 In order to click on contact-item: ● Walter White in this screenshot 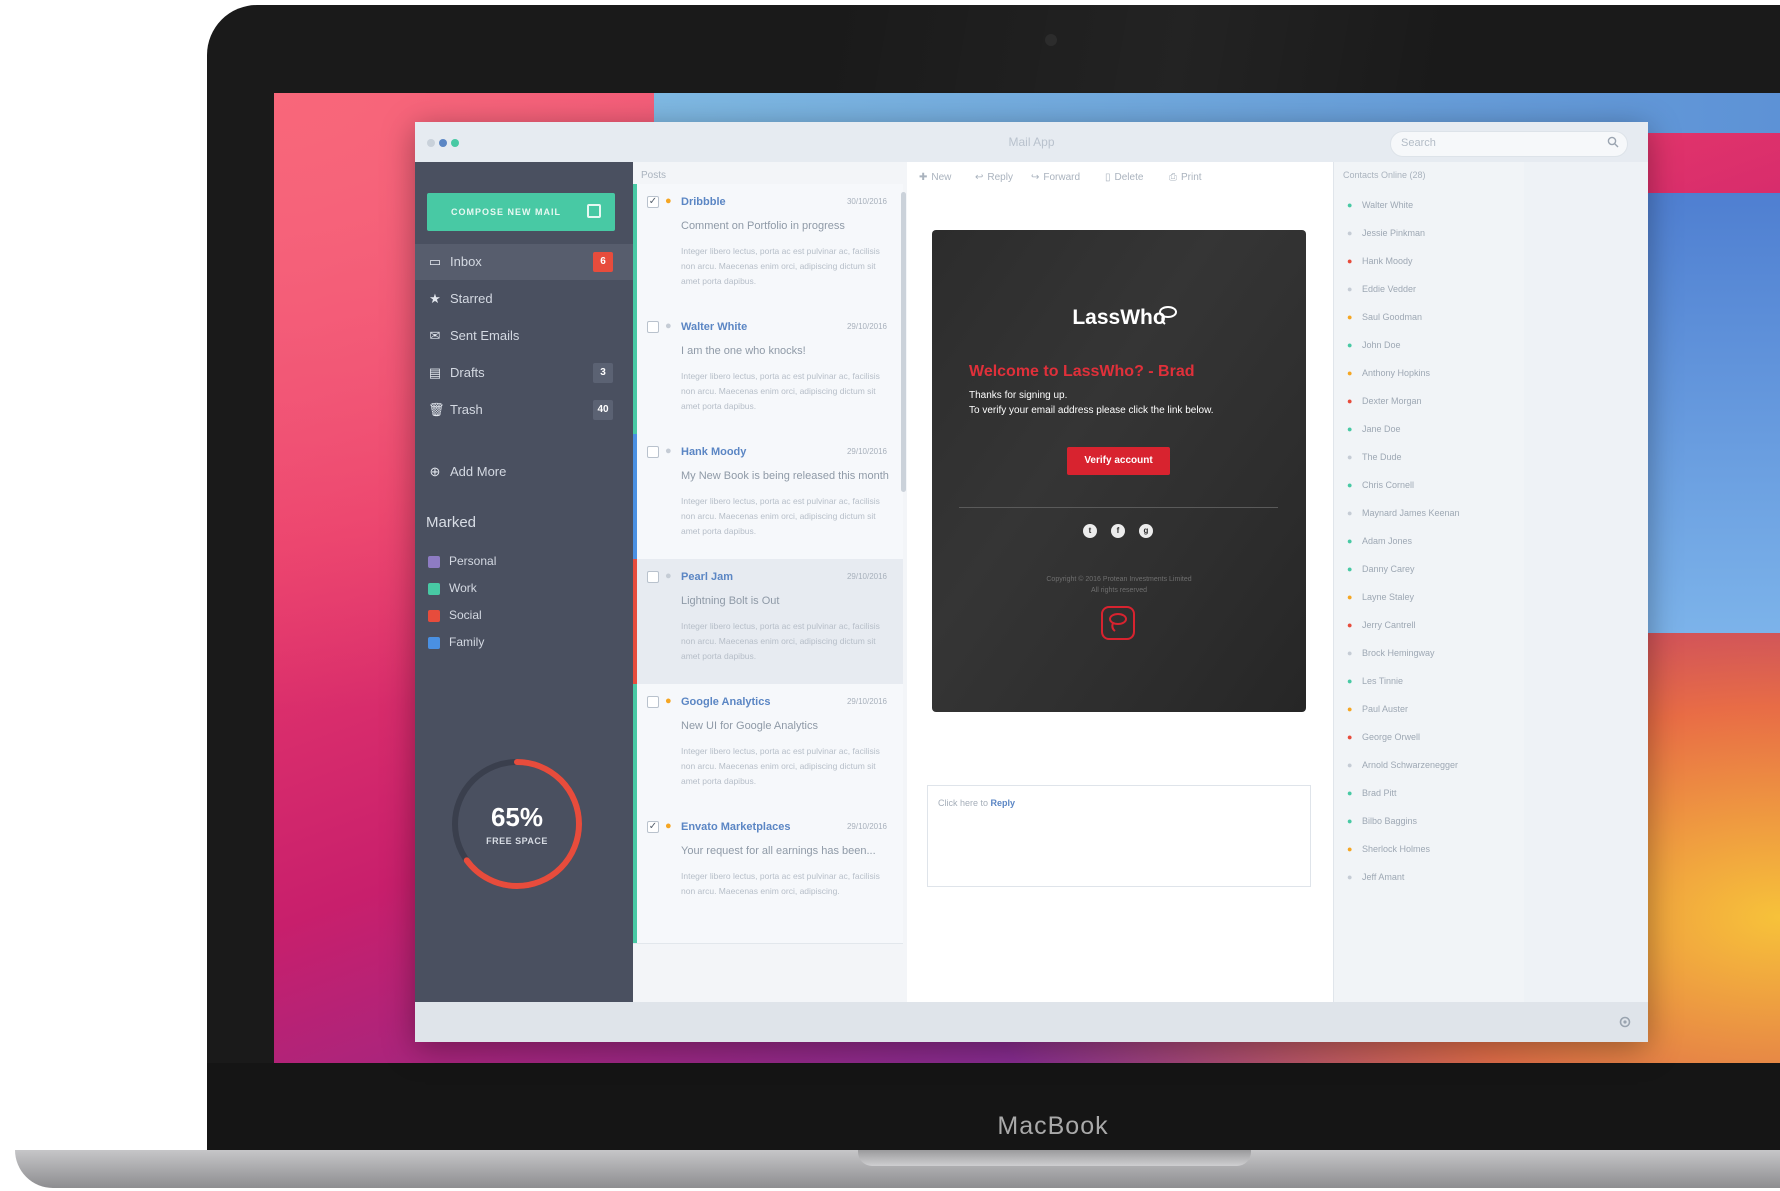, I will do `click(1429, 206)`.